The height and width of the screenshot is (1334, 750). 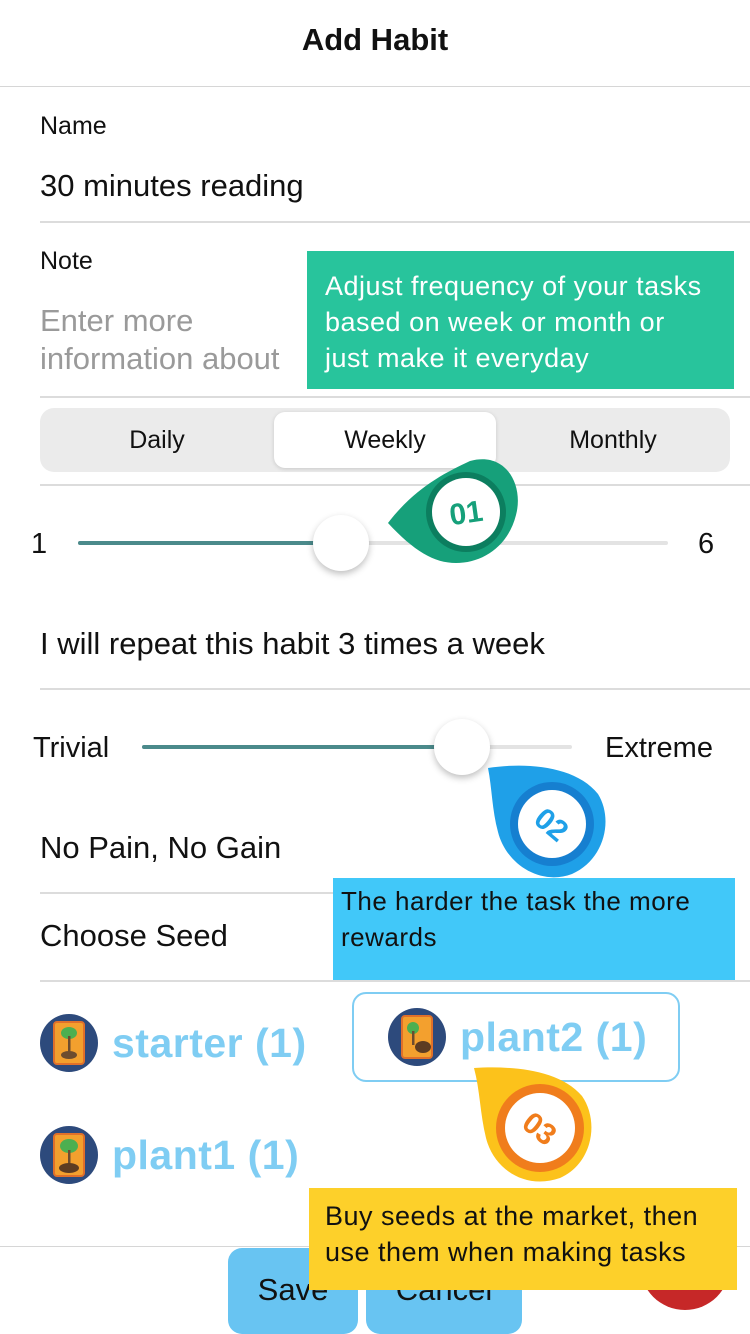 What do you see at coordinates (554, 1036) in the screenshot?
I see `seed-name-plant2: plant2 (1)` at bounding box center [554, 1036].